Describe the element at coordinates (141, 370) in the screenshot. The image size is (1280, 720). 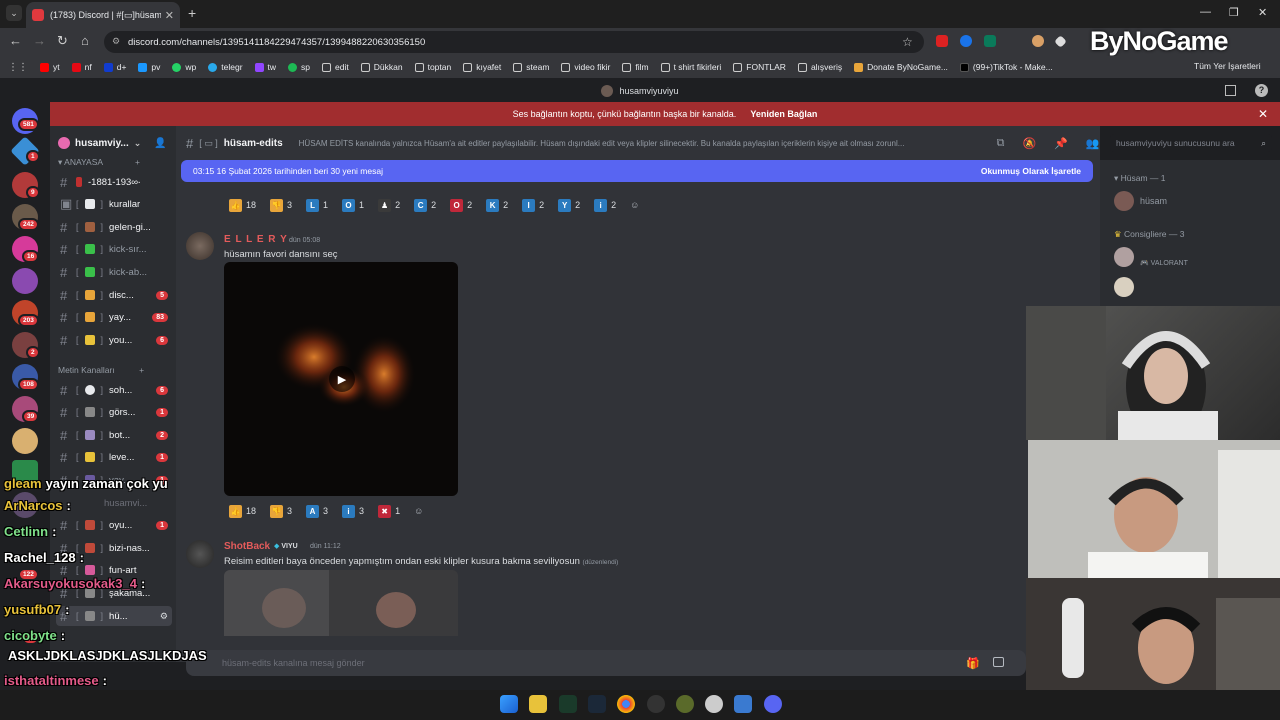
I see `add-channel-icon: +` at that location.